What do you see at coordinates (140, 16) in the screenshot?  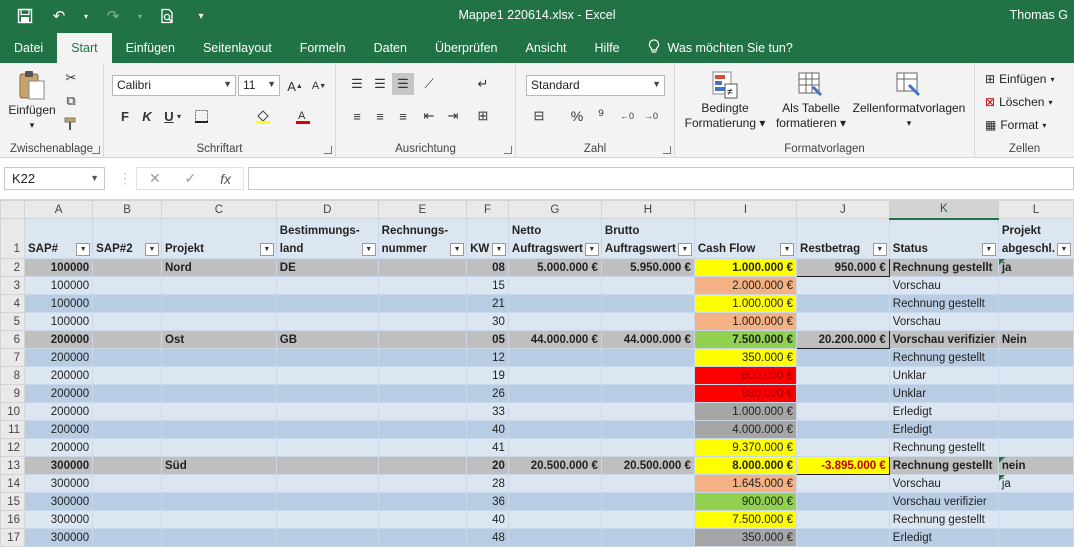 I see `redo-dropdown-icon: ▾` at bounding box center [140, 16].